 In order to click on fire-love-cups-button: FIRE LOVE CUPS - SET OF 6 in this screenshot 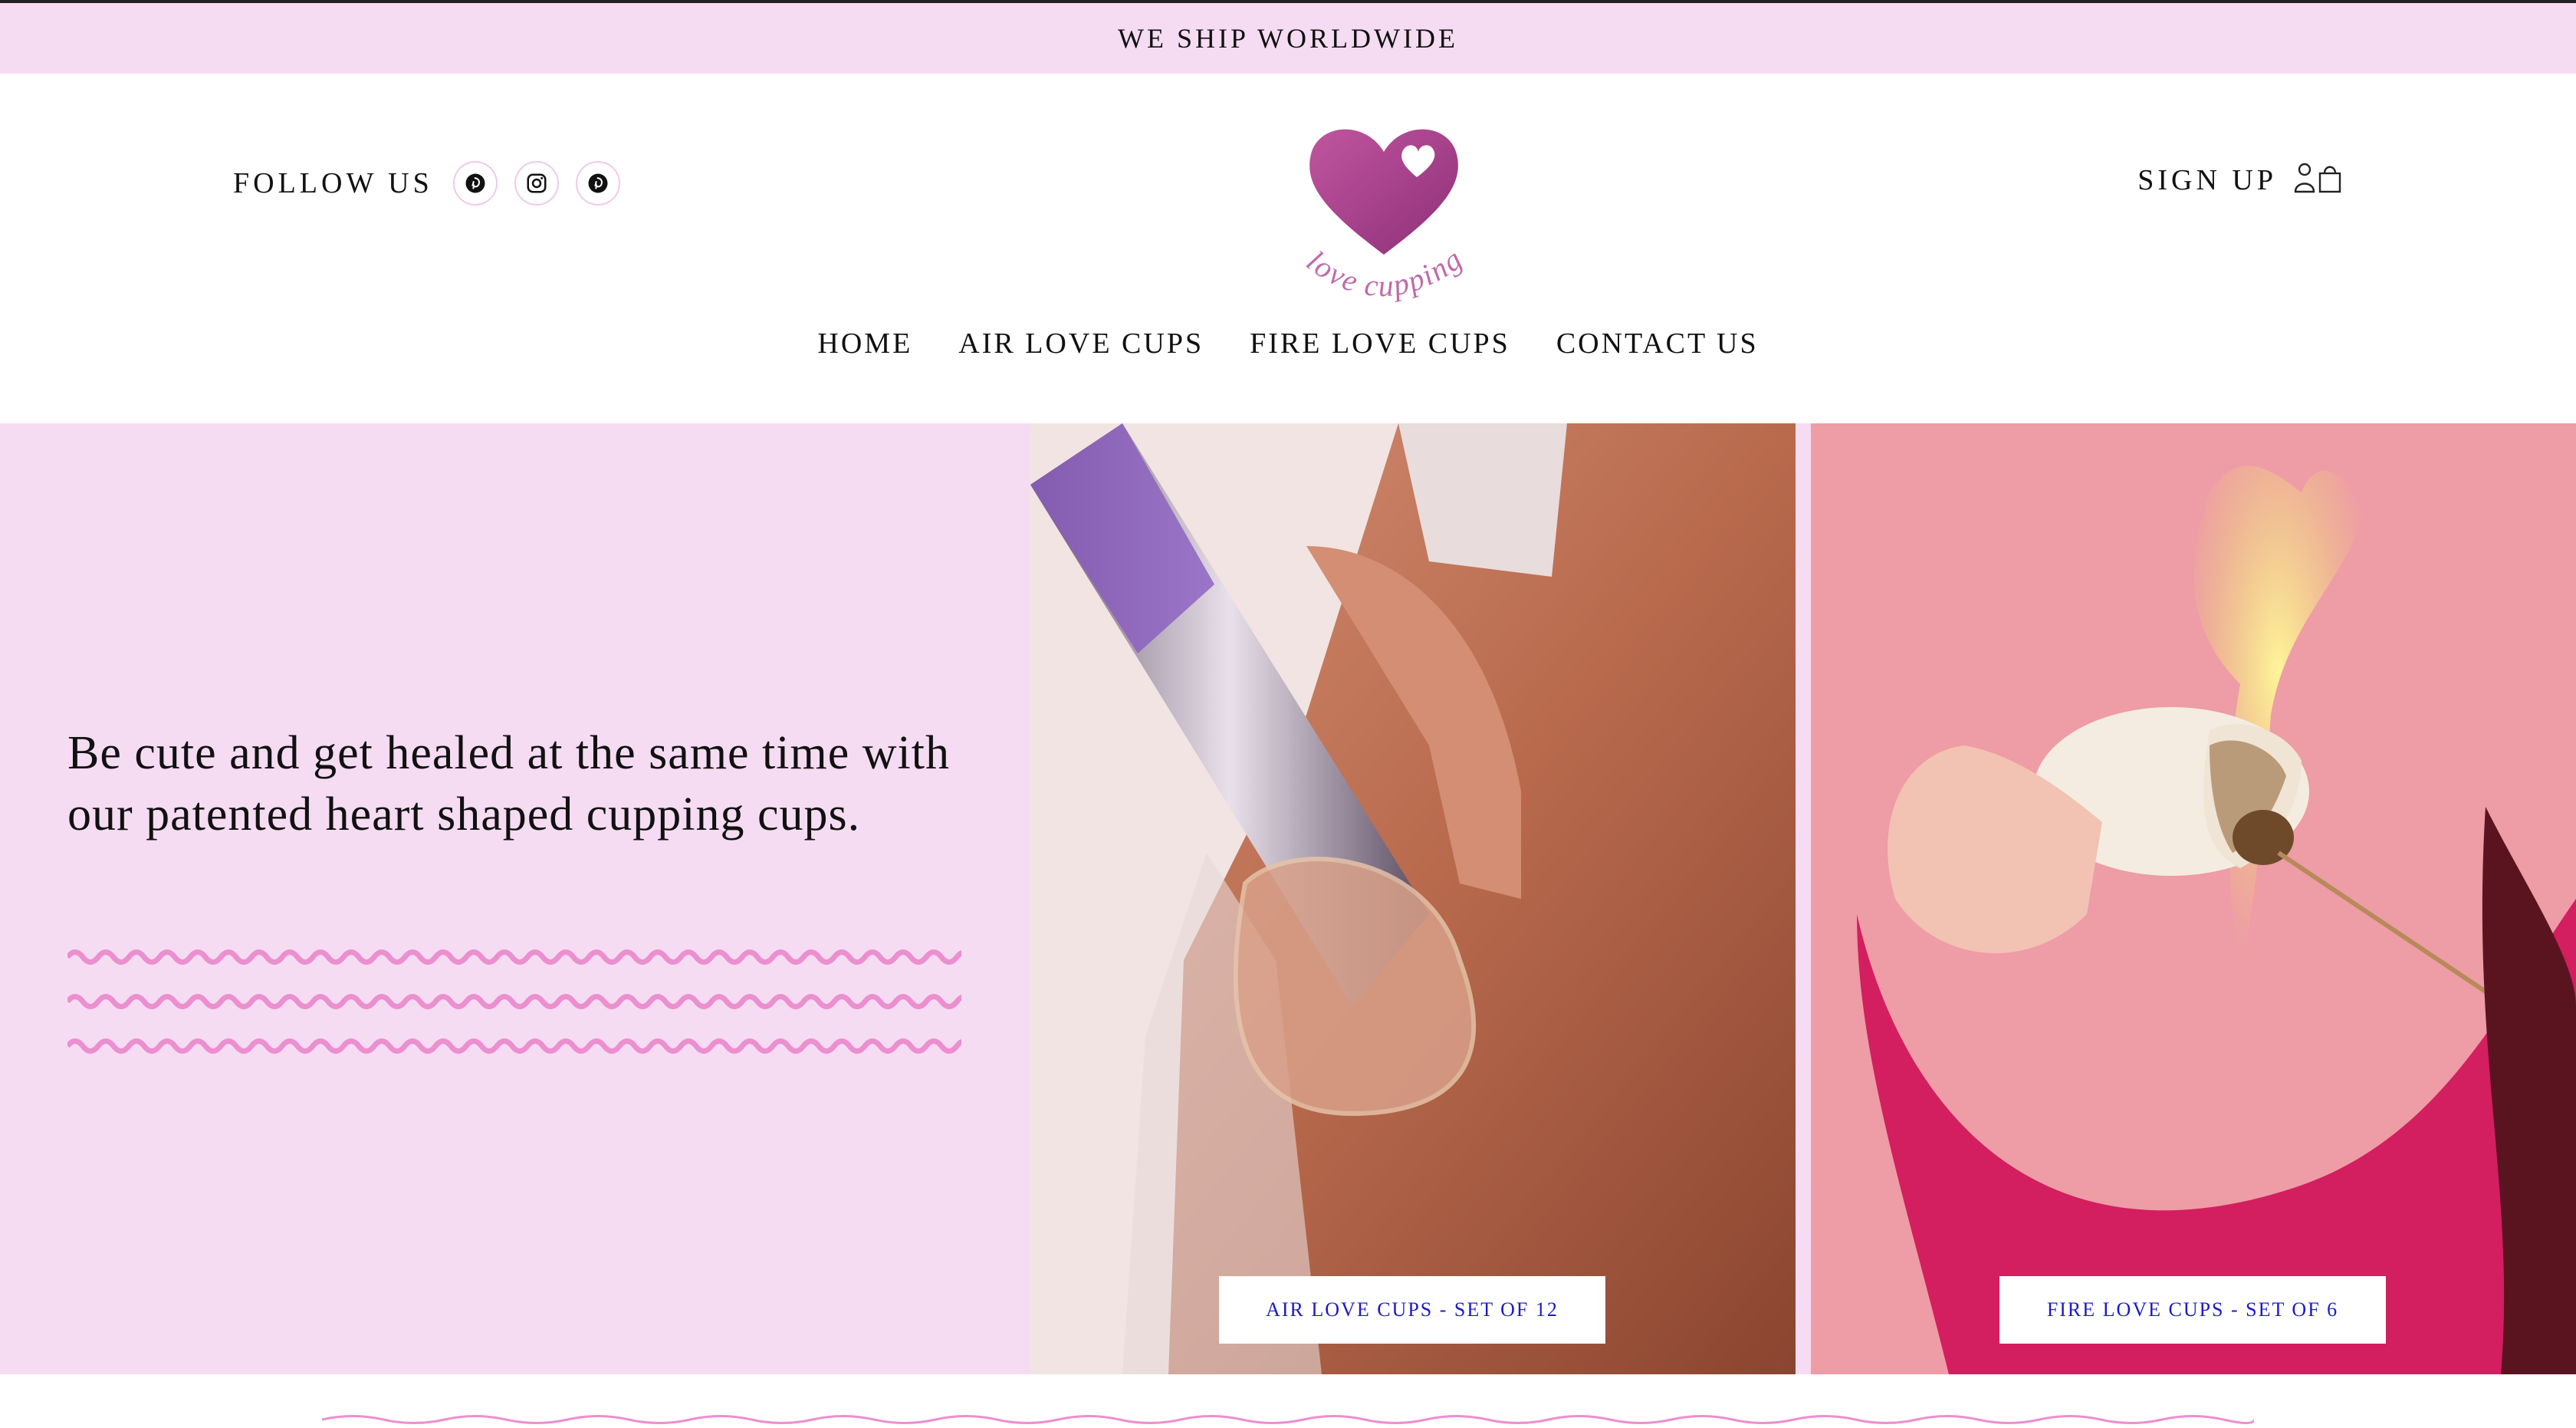, I will do `click(2192, 1310)`.